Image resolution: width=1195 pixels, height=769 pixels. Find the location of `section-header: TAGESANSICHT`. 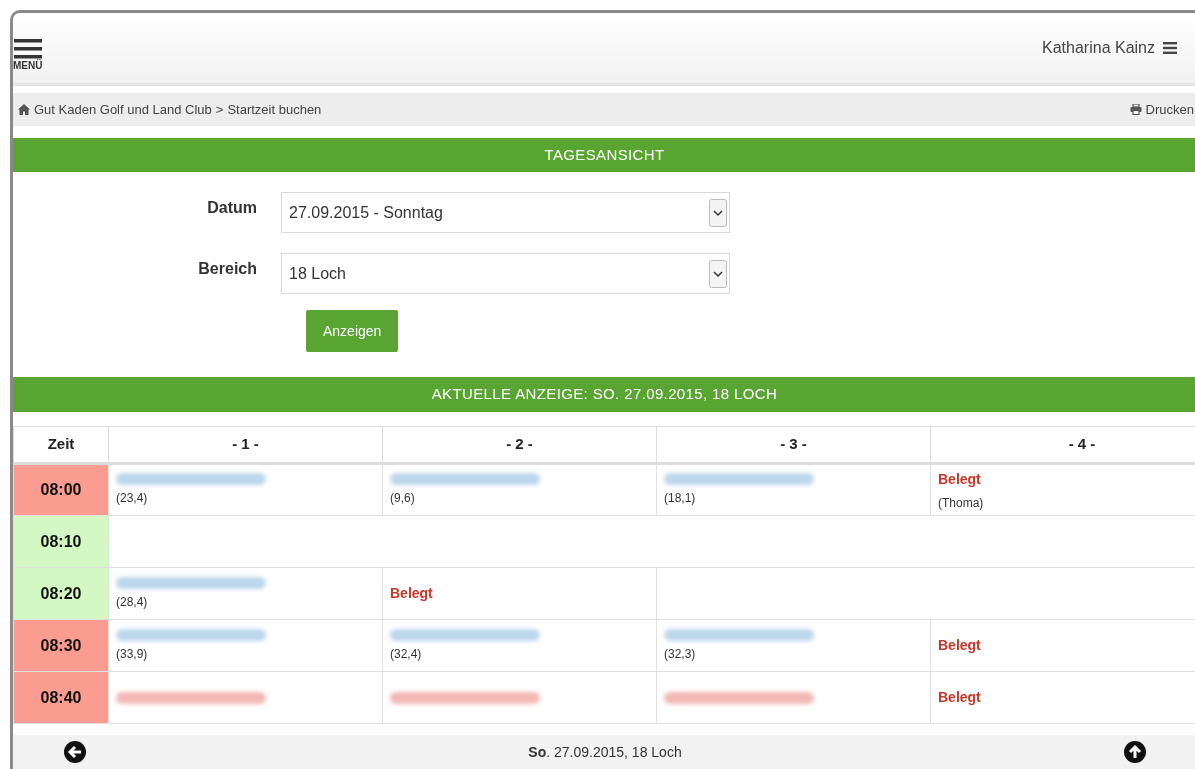

section-header: TAGESANSICHT is located at coordinates (604, 155).